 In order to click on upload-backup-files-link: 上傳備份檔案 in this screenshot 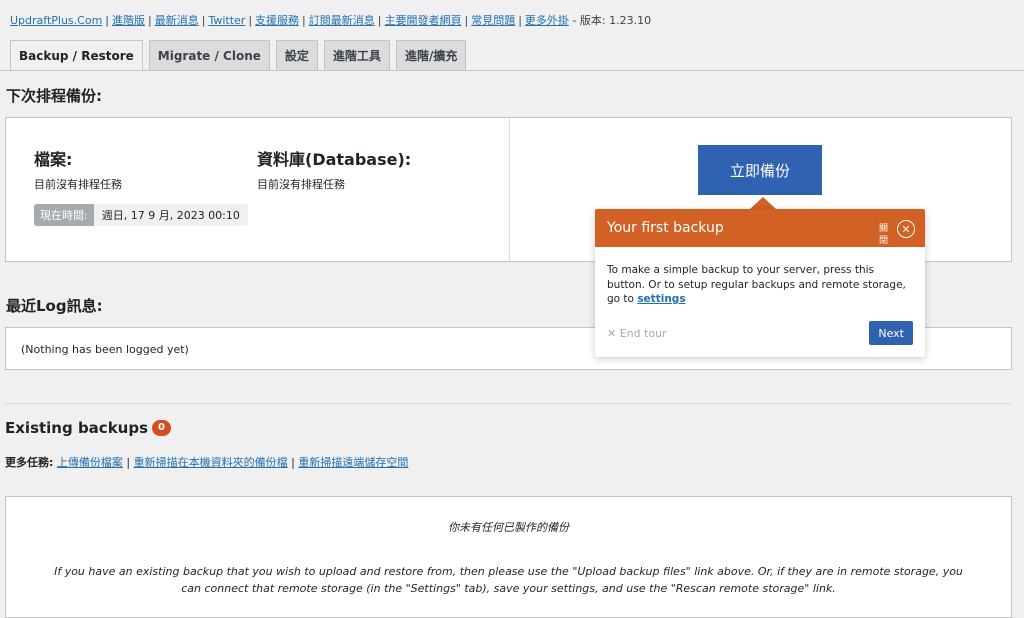, I will do `click(90, 462)`.